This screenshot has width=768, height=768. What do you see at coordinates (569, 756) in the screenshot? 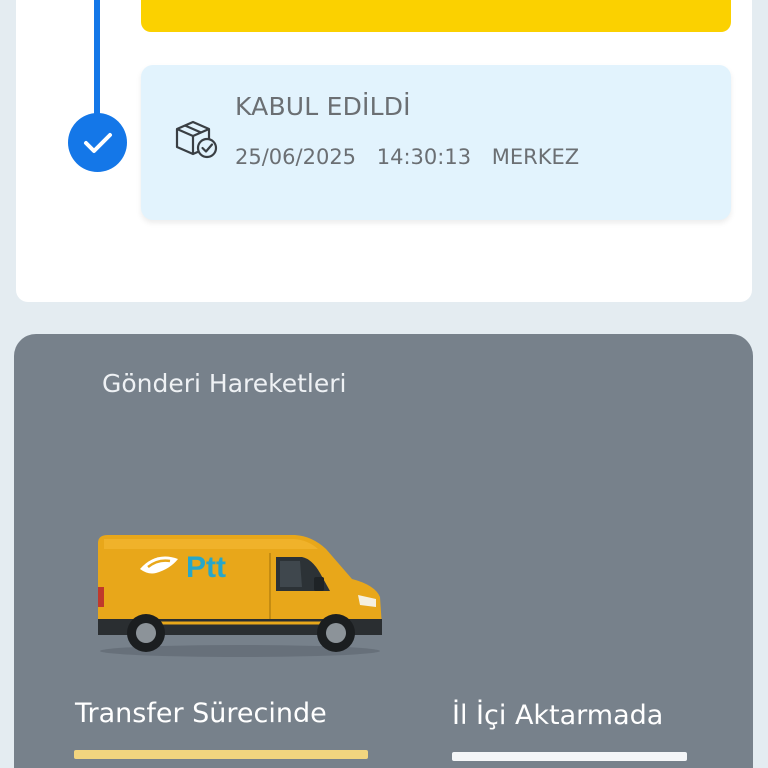
I see `step-progress-local-transfer` at bounding box center [569, 756].